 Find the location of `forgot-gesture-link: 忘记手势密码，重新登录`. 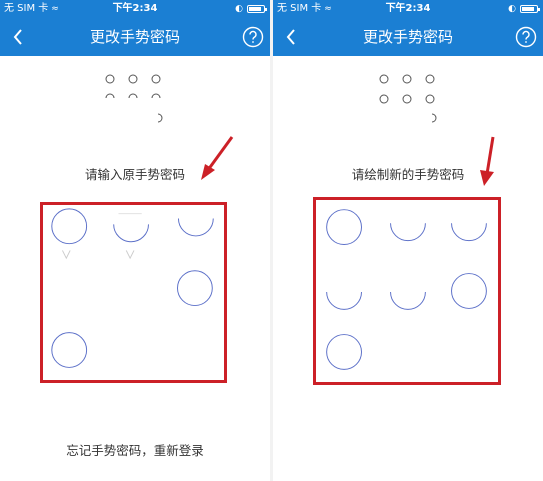

forgot-gesture-link: 忘记手势密码，重新登录 is located at coordinates (135, 449).